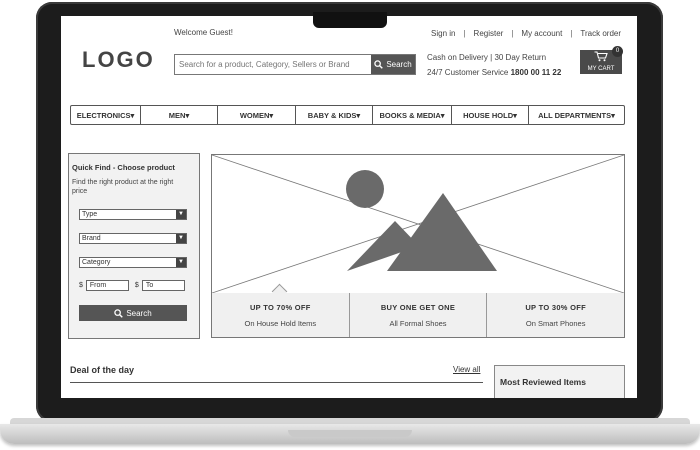 This screenshot has width=700, height=450. What do you see at coordinates (600, 33) in the screenshot?
I see `track-order-link: Track order` at bounding box center [600, 33].